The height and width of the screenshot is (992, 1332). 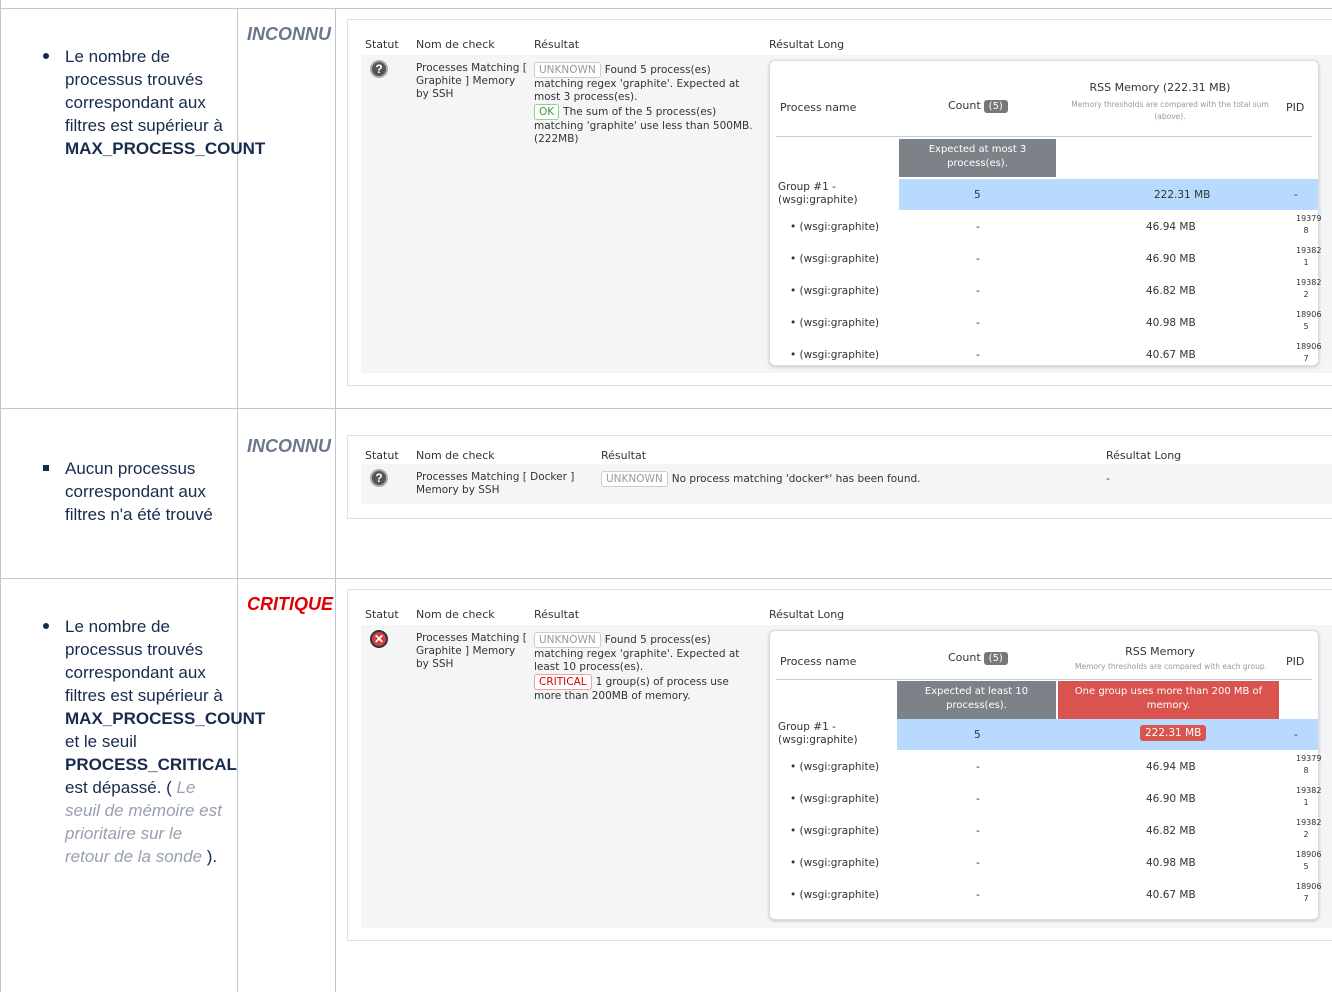 What do you see at coordinates (977, 735) in the screenshot?
I see `group-count: 5` at bounding box center [977, 735].